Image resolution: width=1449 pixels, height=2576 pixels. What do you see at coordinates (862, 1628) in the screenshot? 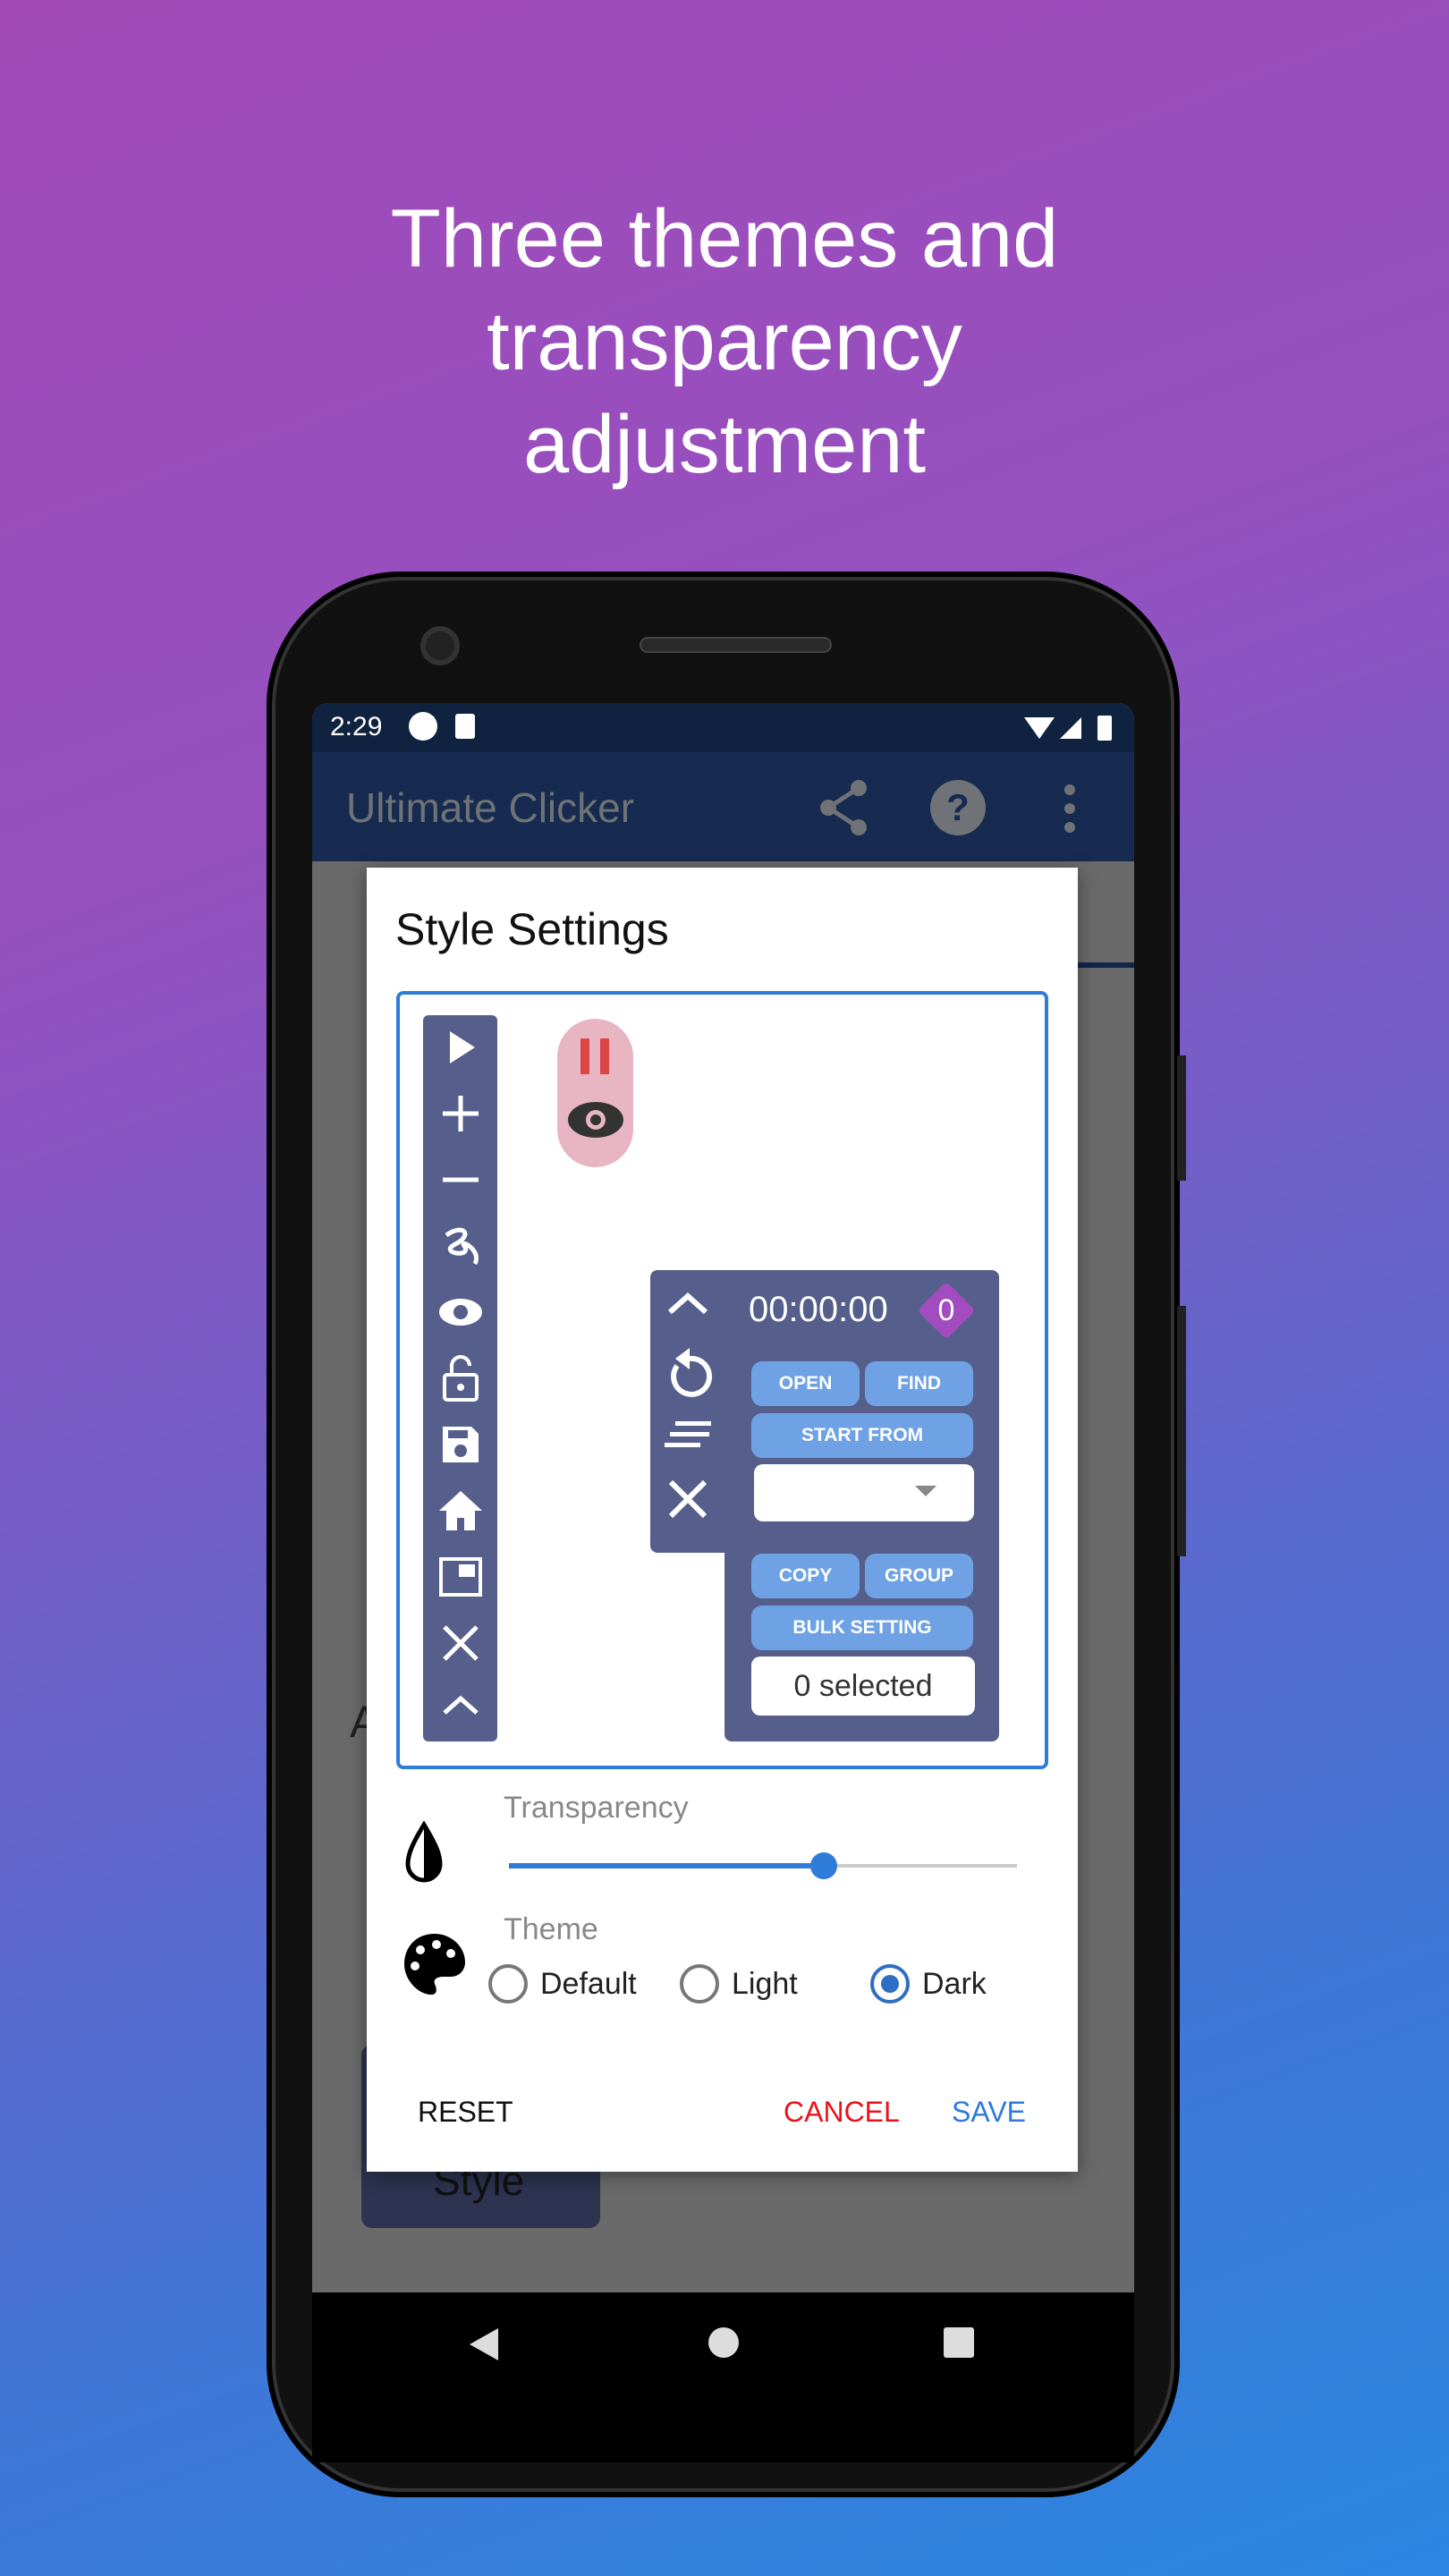
I see `bulk-setting-button: BULK SETTING` at bounding box center [862, 1628].